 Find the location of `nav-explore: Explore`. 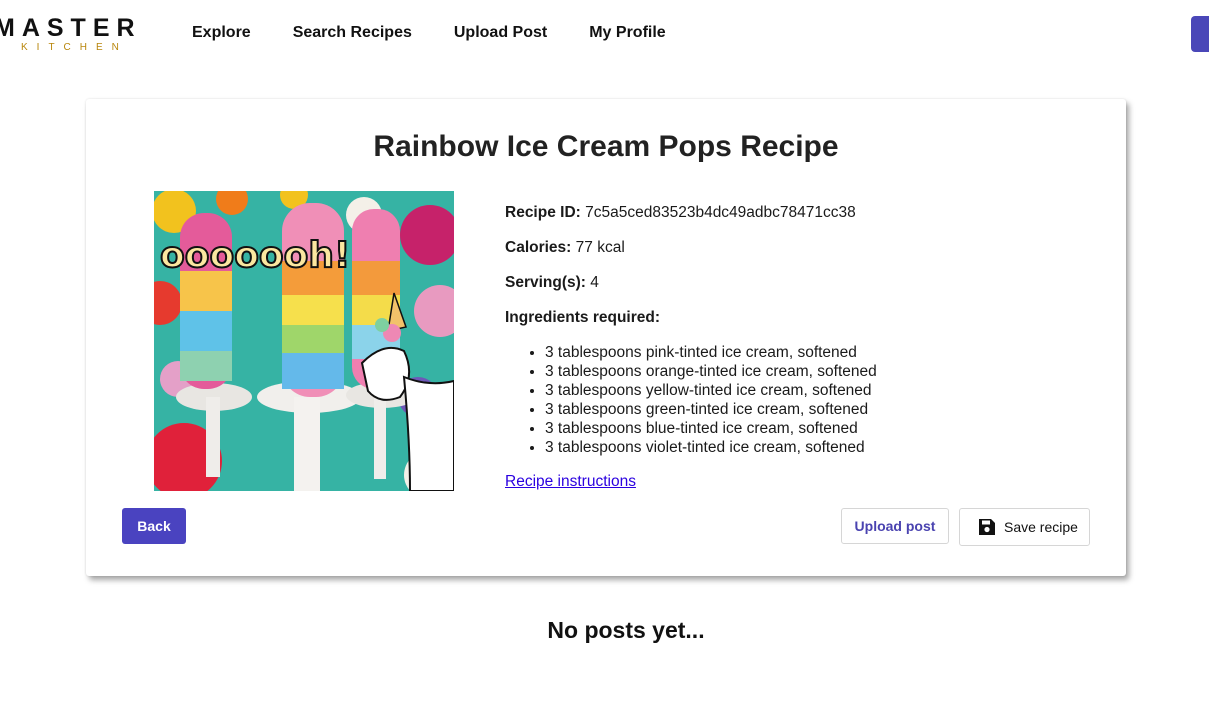

nav-explore: Explore is located at coordinates (221, 33).